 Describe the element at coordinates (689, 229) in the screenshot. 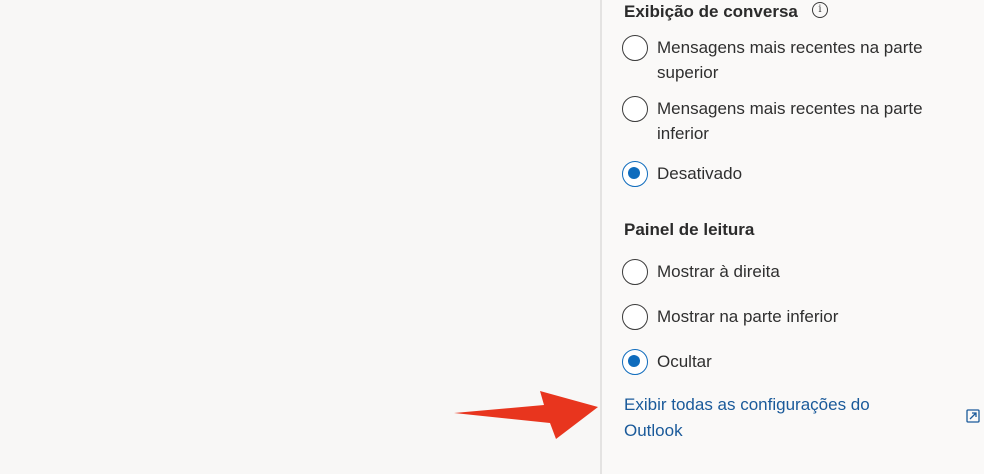

I see `reading-pane-heading: Painel de leitura` at that location.